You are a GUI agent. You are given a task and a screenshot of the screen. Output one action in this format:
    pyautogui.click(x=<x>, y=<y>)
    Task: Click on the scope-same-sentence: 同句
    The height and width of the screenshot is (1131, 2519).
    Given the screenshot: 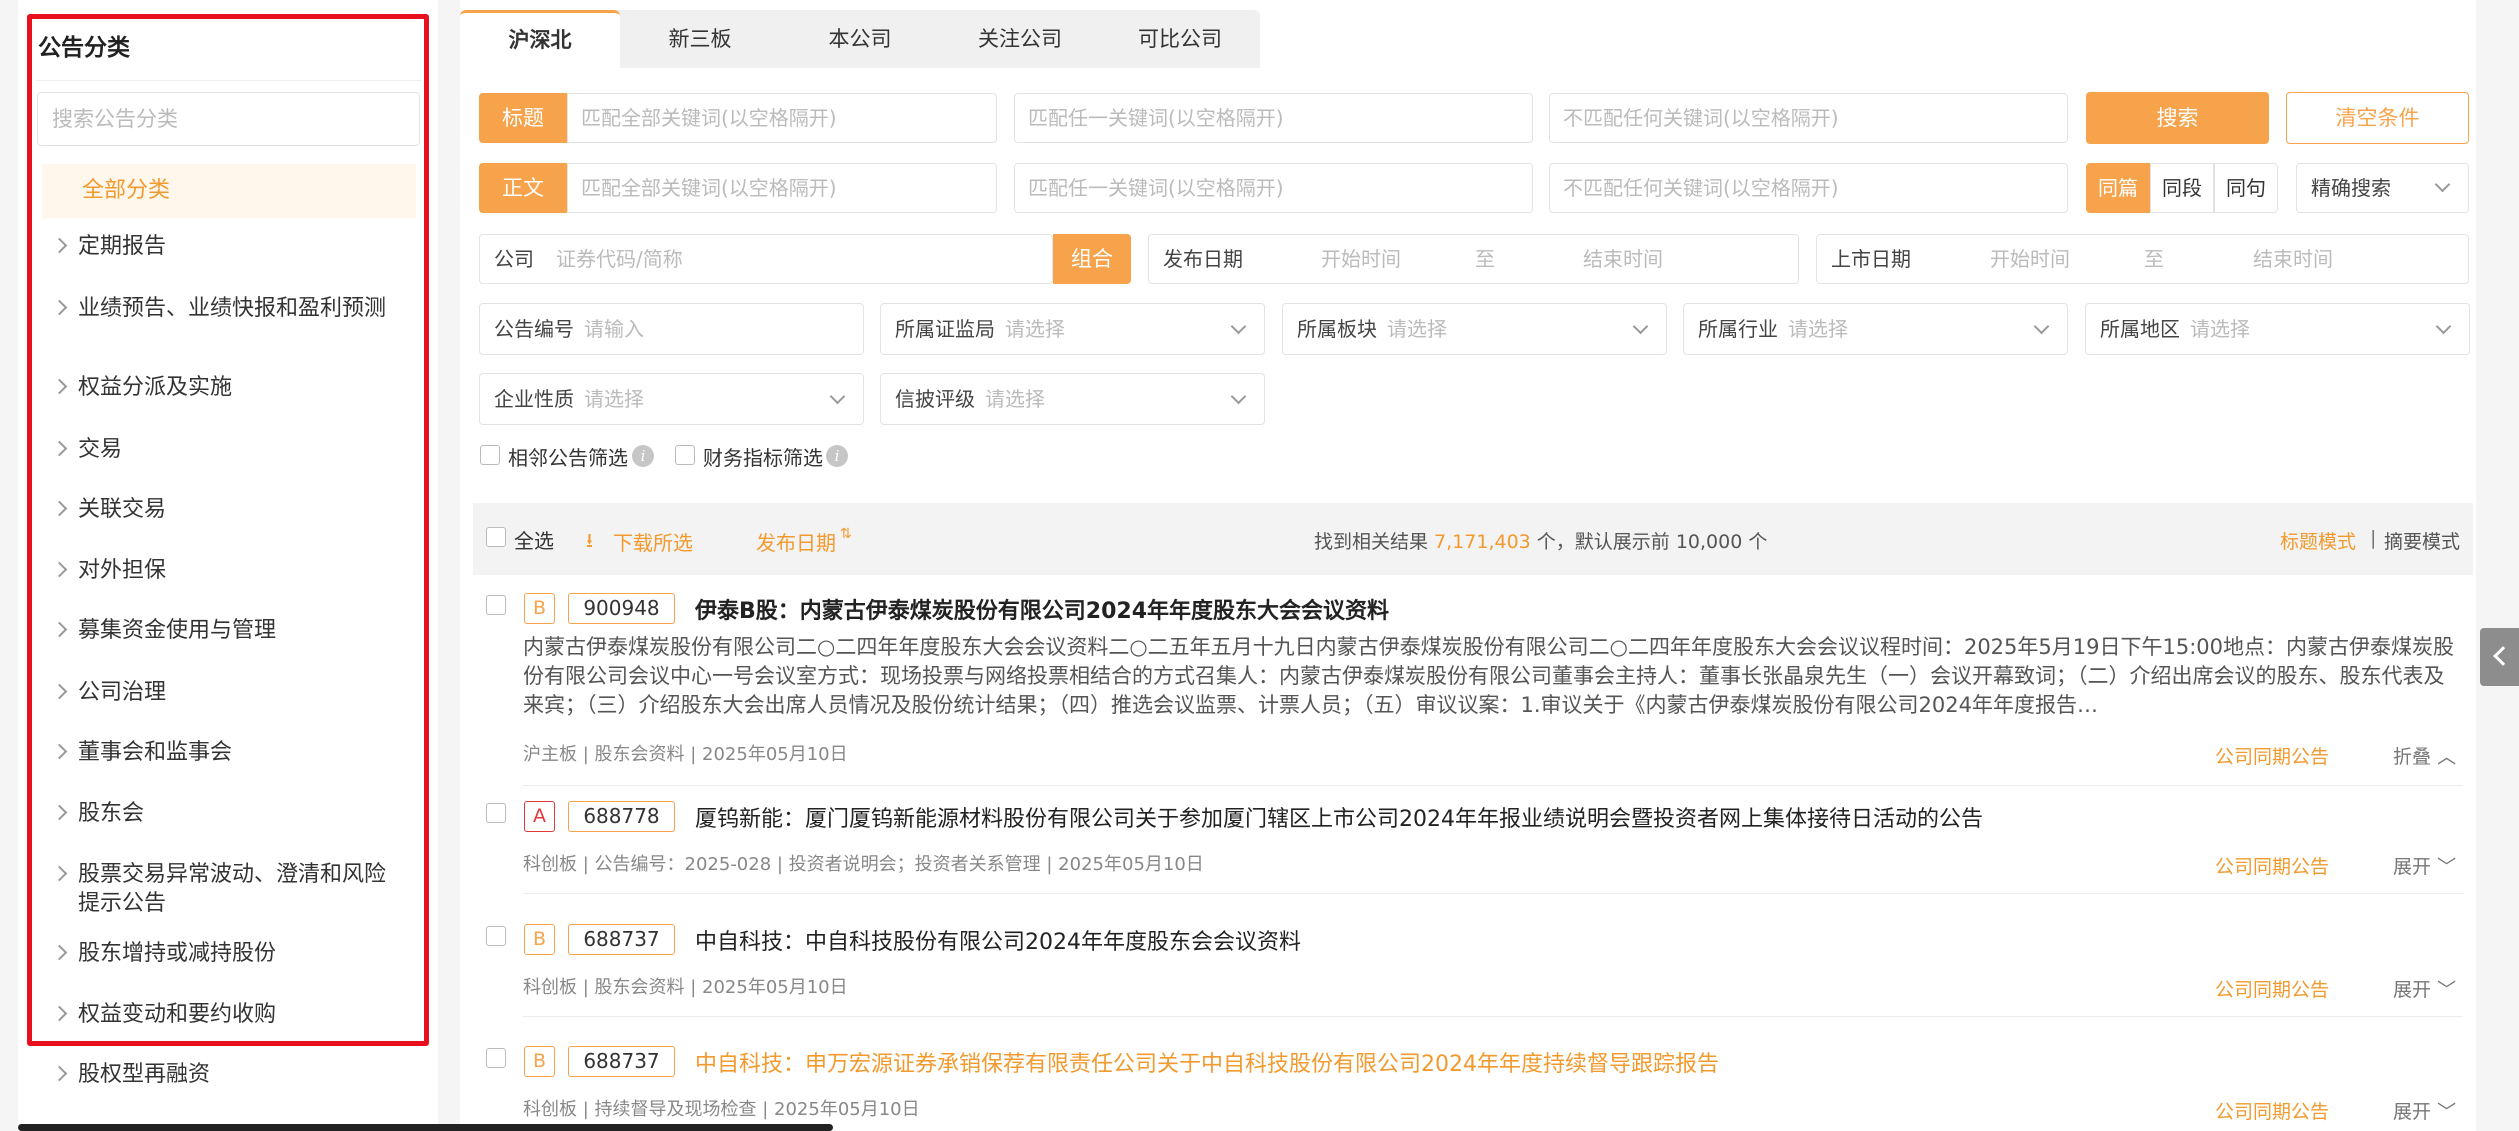 What is the action you would take?
    pyautogui.click(x=2246, y=188)
    